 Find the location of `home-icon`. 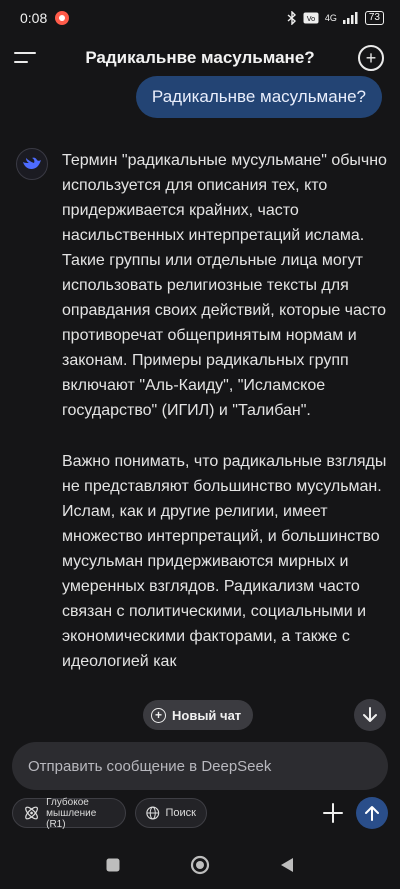

home-icon is located at coordinates (200, 865).